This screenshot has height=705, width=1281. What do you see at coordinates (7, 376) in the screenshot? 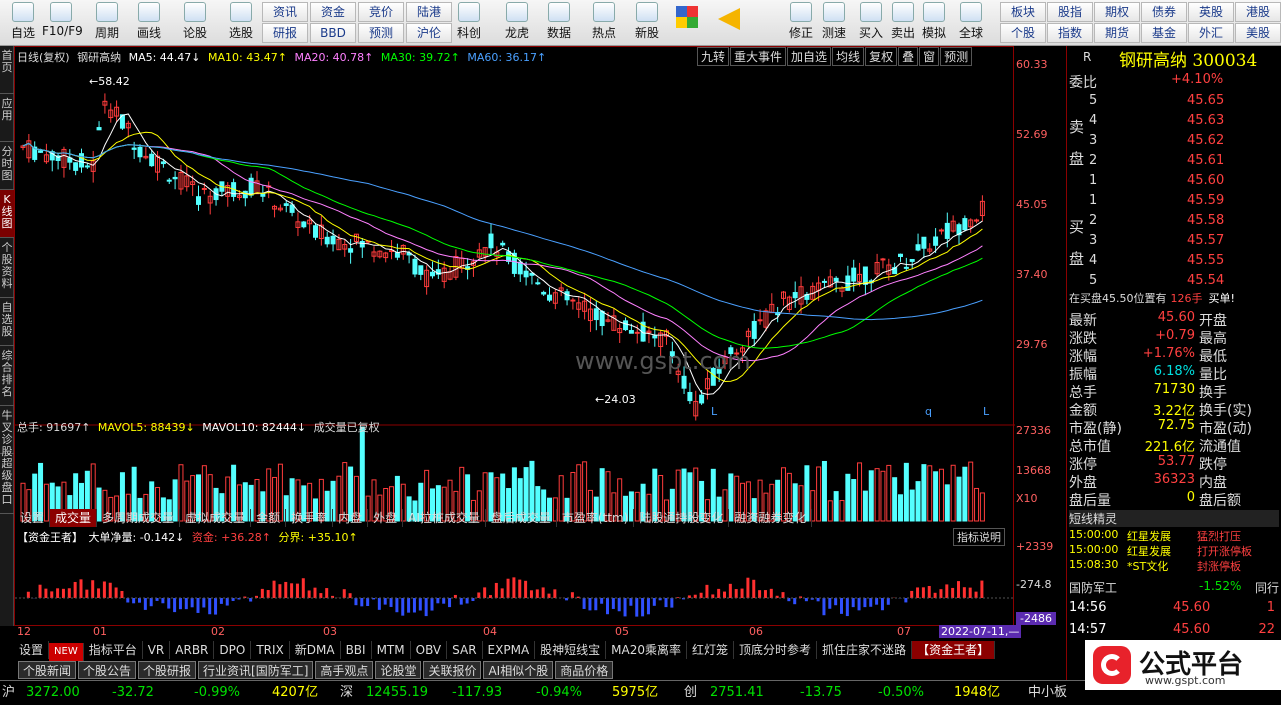
I see `left-tab-6: 综合排名` at bounding box center [7, 376].